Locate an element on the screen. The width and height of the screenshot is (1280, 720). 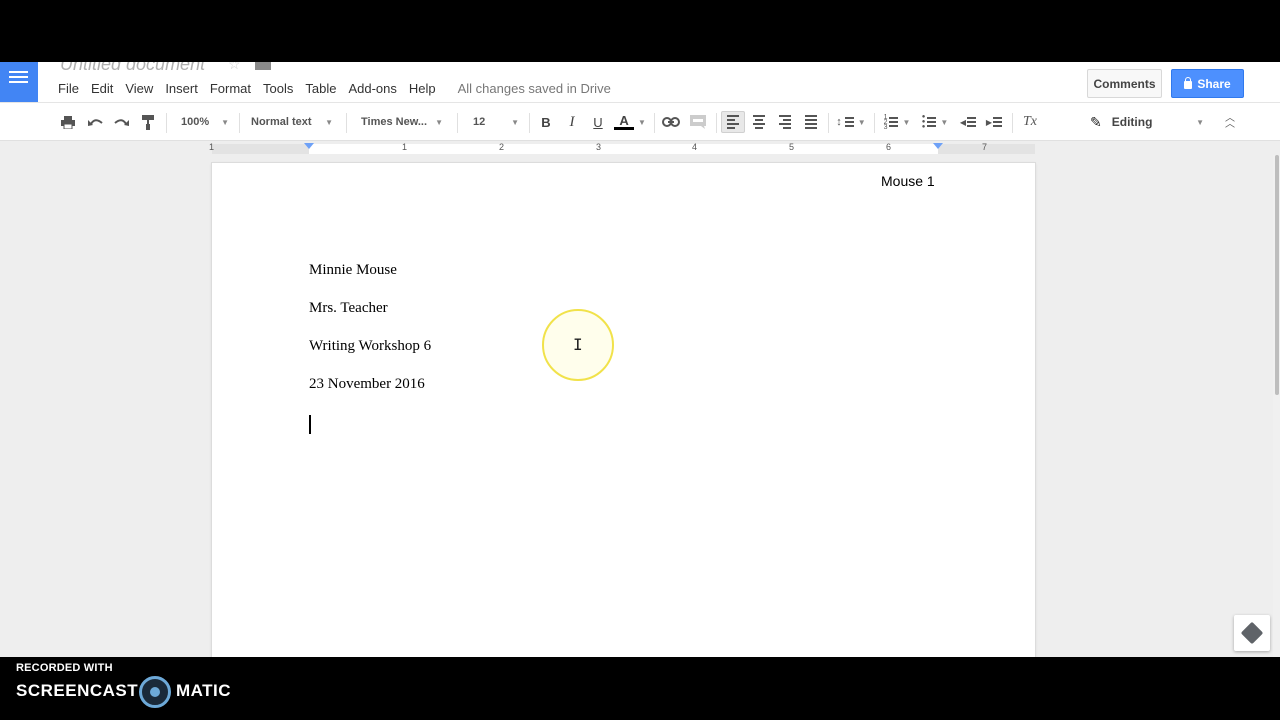
collapse-menus-button: ︿ ︿ is located at coordinates (1230, 122).